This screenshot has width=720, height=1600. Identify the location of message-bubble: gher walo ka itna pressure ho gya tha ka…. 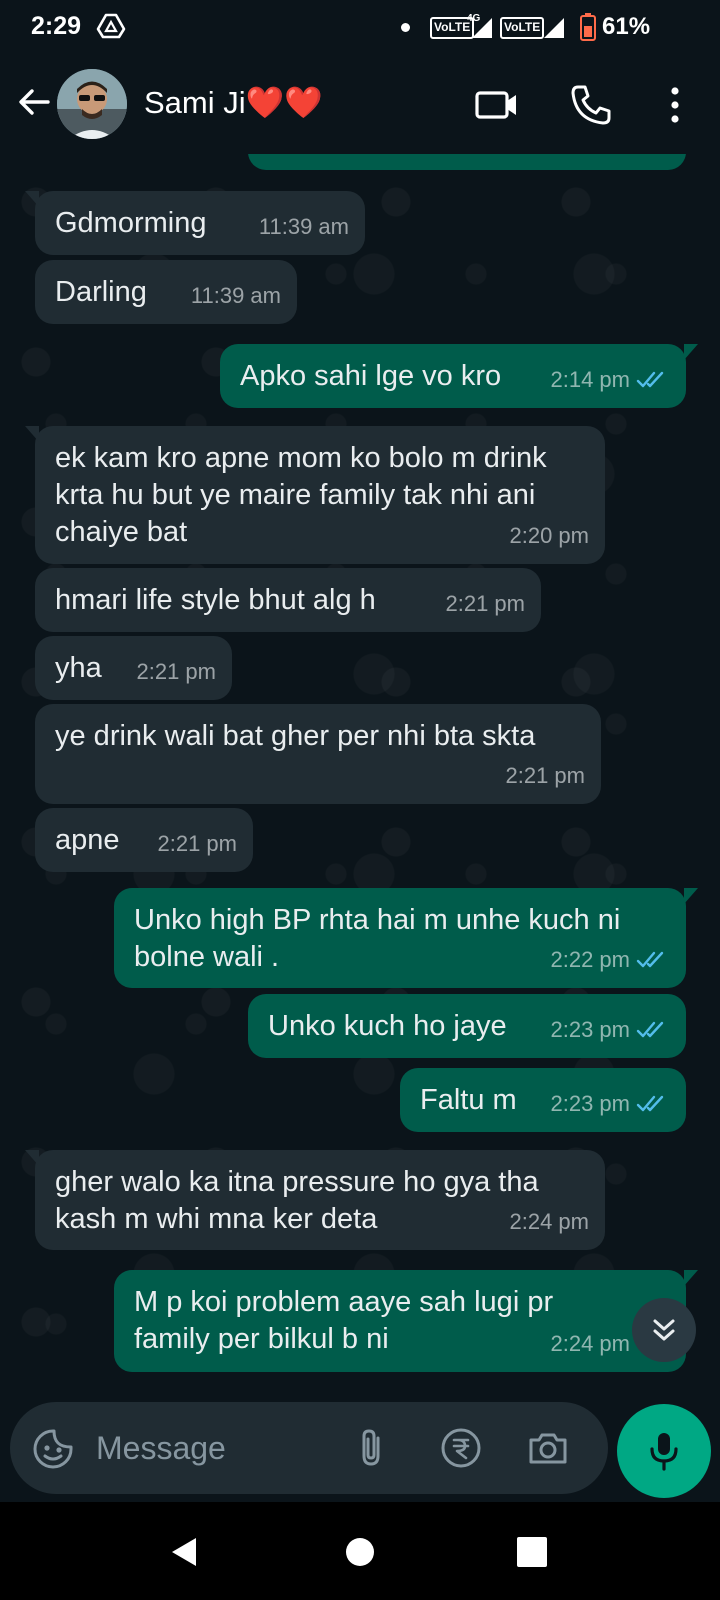
(315, 1200).